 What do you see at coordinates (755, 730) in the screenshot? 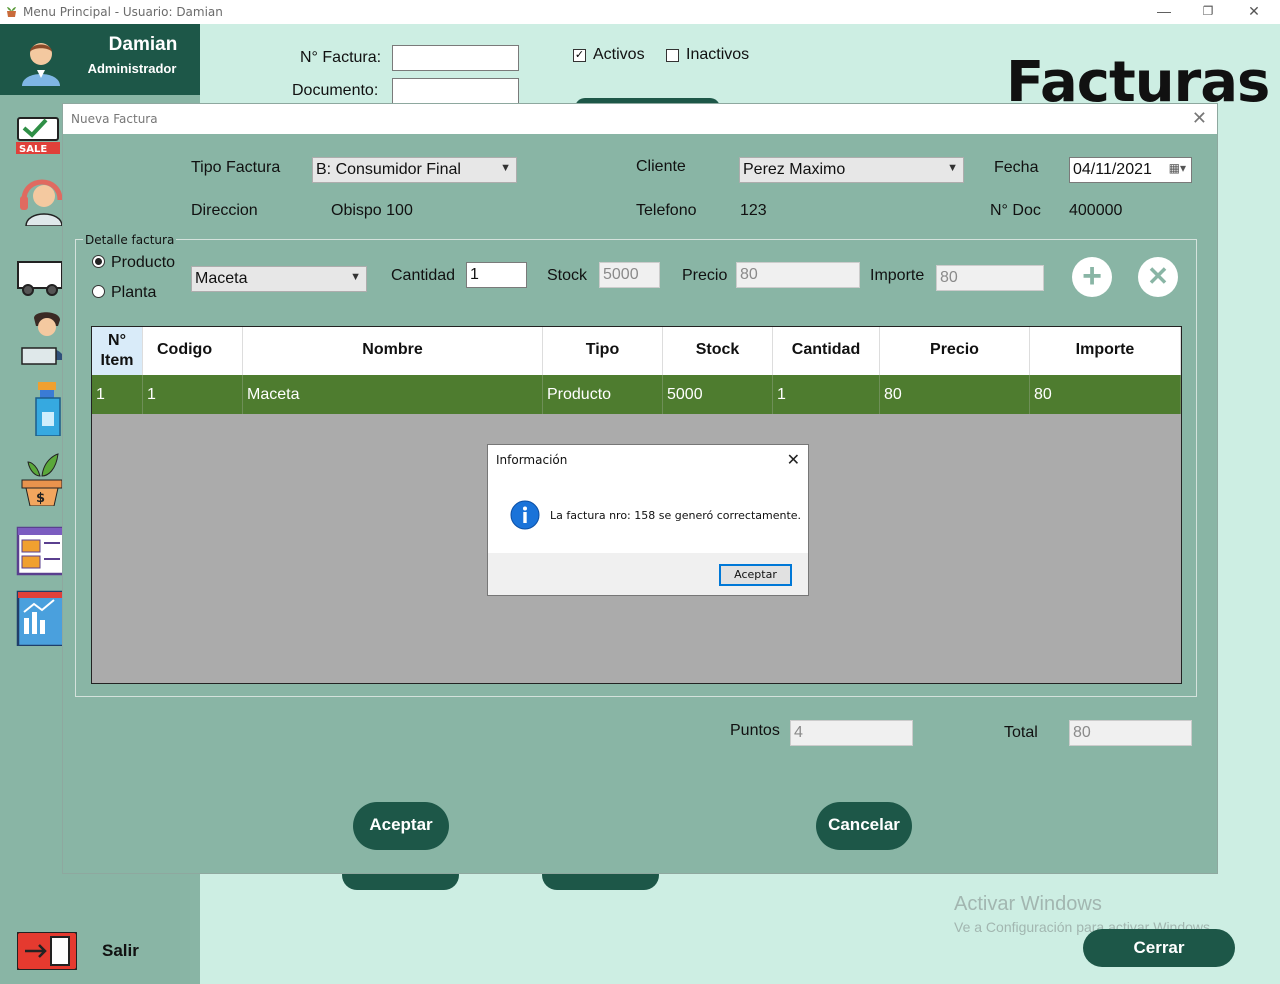
I see `puntos-label: Puntos` at bounding box center [755, 730].